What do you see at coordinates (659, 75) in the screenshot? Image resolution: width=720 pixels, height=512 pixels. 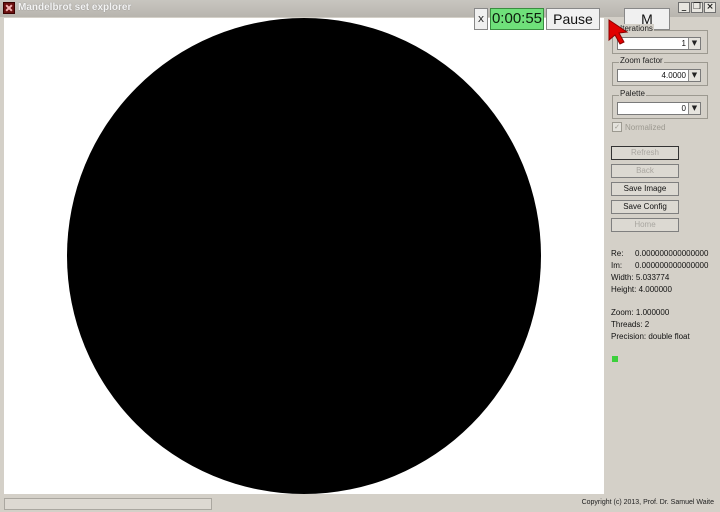 I see `zoom-factor-select: 4.0000 ▼` at bounding box center [659, 75].